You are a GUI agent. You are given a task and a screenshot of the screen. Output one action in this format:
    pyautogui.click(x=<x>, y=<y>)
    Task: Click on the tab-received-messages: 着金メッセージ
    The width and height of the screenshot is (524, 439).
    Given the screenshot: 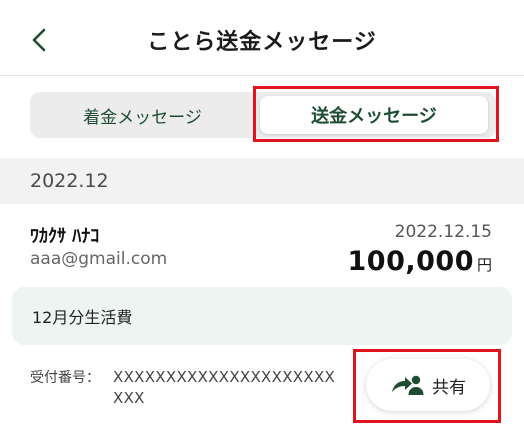 What is the action you would take?
    pyautogui.click(x=142, y=115)
    